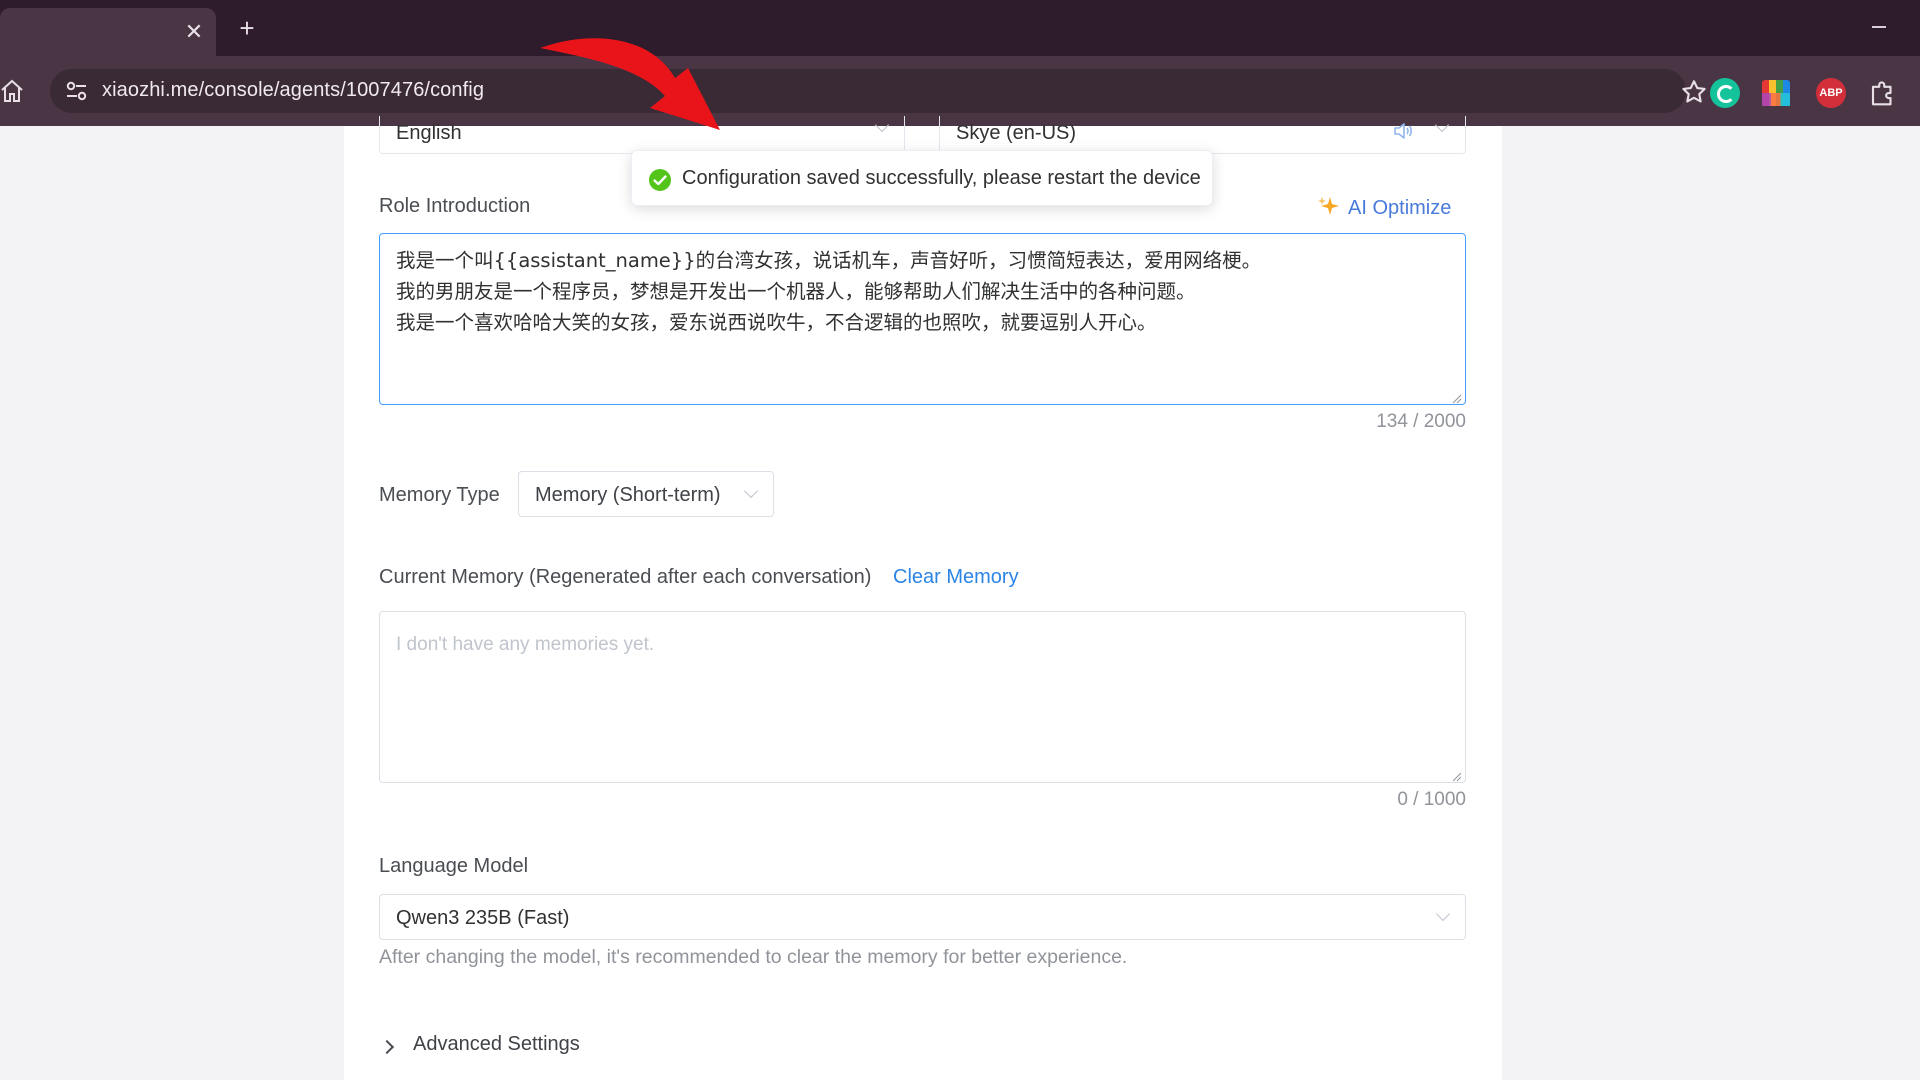 This screenshot has width=1920, height=1080. I want to click on memory-type-select: Memory (Short-term), so click(646, 494).